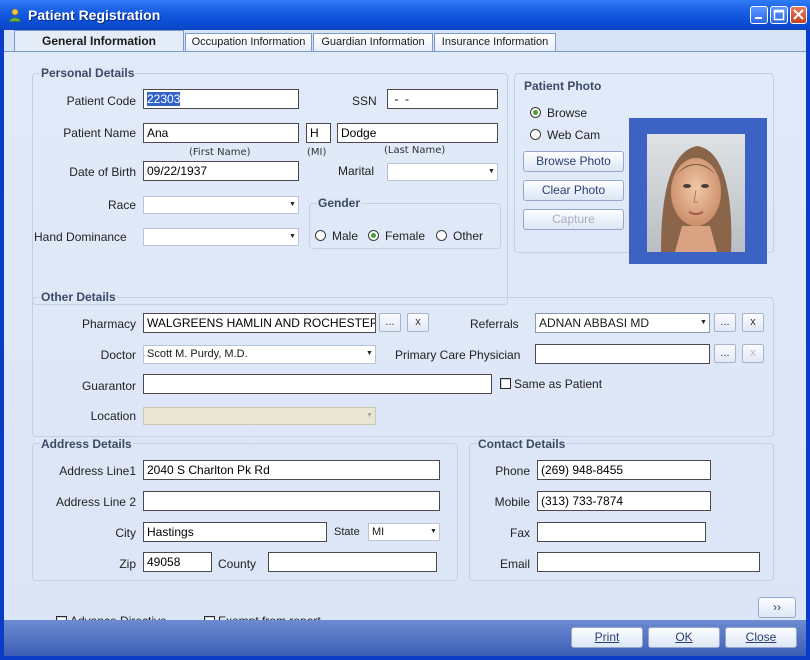 Image resolution: width=810 pixels, height=660 pixels. I want to click on email-label: Email, so click(514, 564).